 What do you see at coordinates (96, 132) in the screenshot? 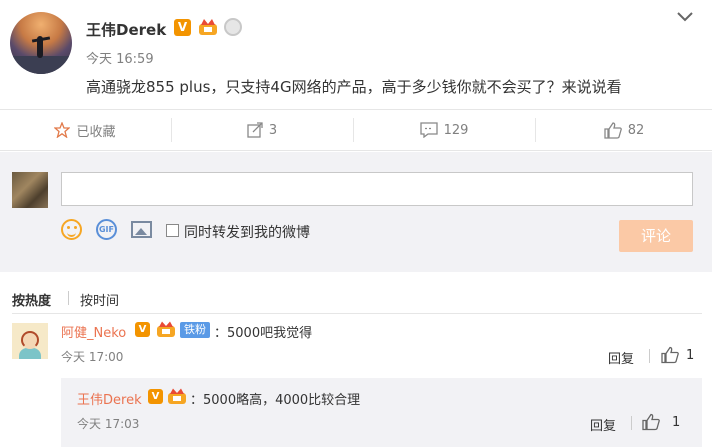
I see `favorite-label: 已收藏` at bounding box center [96, 132].